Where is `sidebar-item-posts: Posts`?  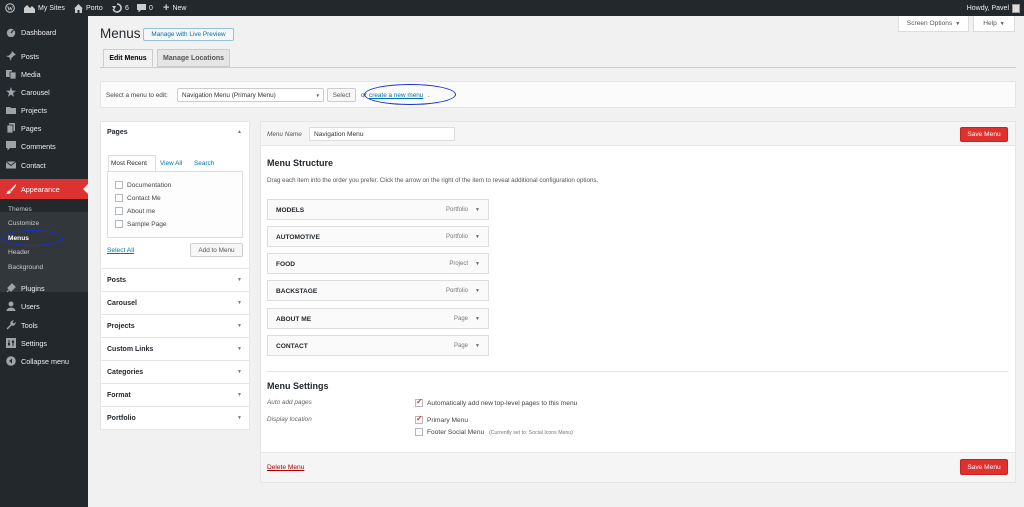 sidebar-item-posts: Posts is located at coordinates (44, 56).